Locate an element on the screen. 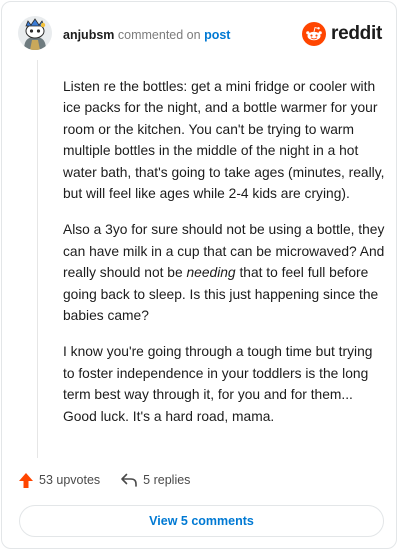 The width and height of the screenshot is (400, 552). emphasis: needing is located at coordinates (211, 273).